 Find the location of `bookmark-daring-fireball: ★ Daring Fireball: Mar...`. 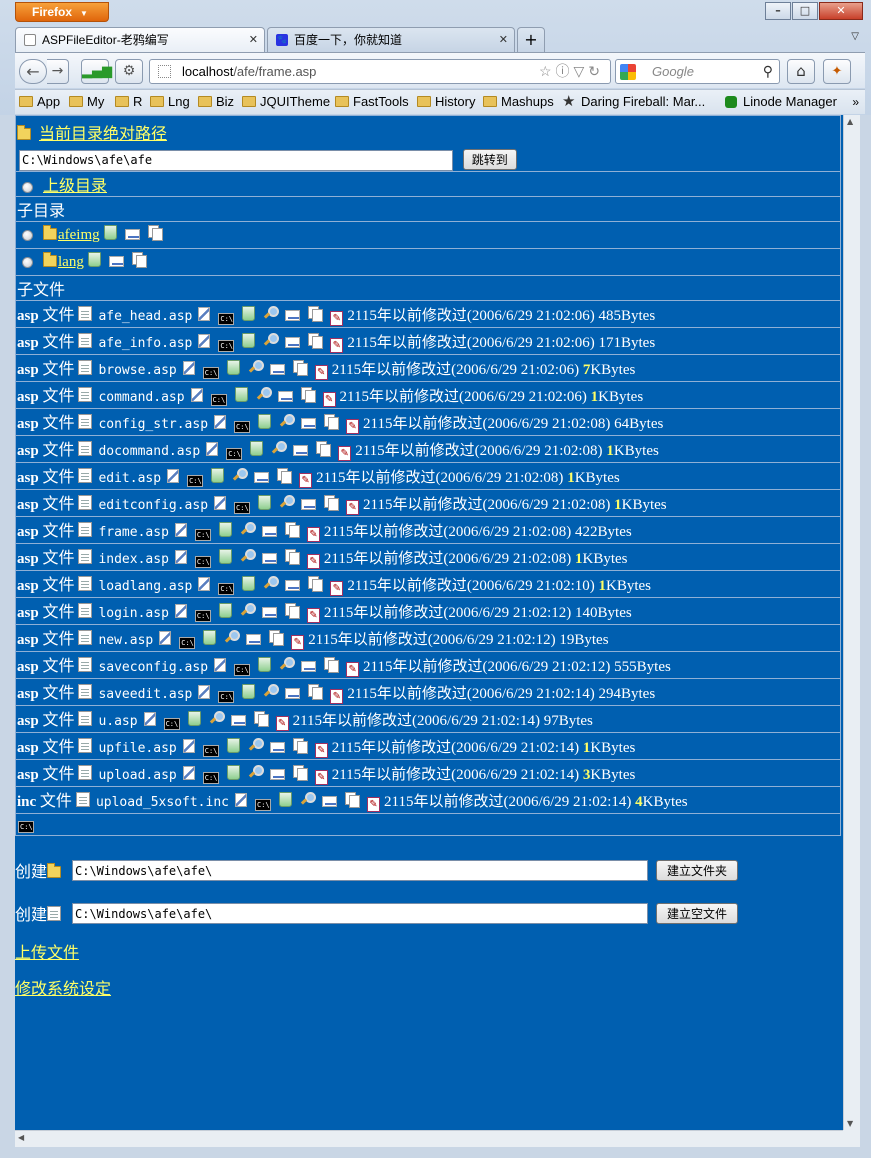

bookmark-daring-fireball: ★ Daring Fireball: Mar... is located at coordinates (633, 102).